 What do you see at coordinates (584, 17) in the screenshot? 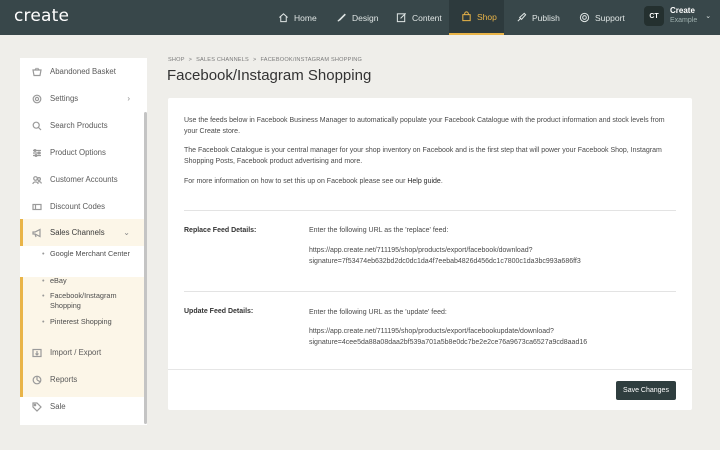
I see `lifebuoy-icon` at bounding box center [584, 17].